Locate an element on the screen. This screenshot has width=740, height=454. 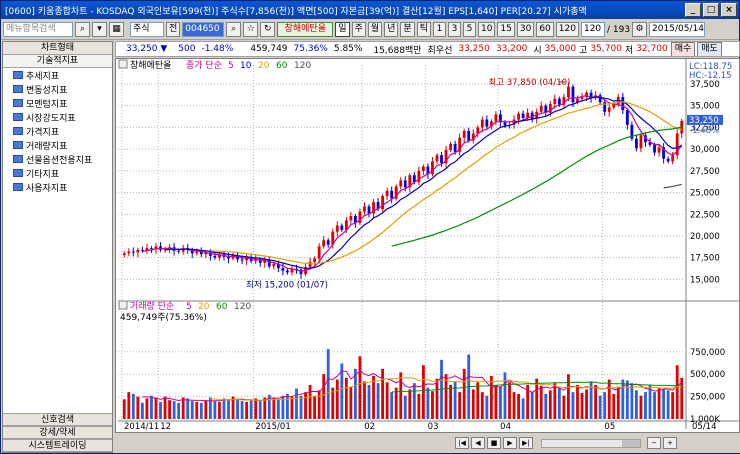
sidebar-signal-search: 신호검색 is located at coordinates (57, 419).